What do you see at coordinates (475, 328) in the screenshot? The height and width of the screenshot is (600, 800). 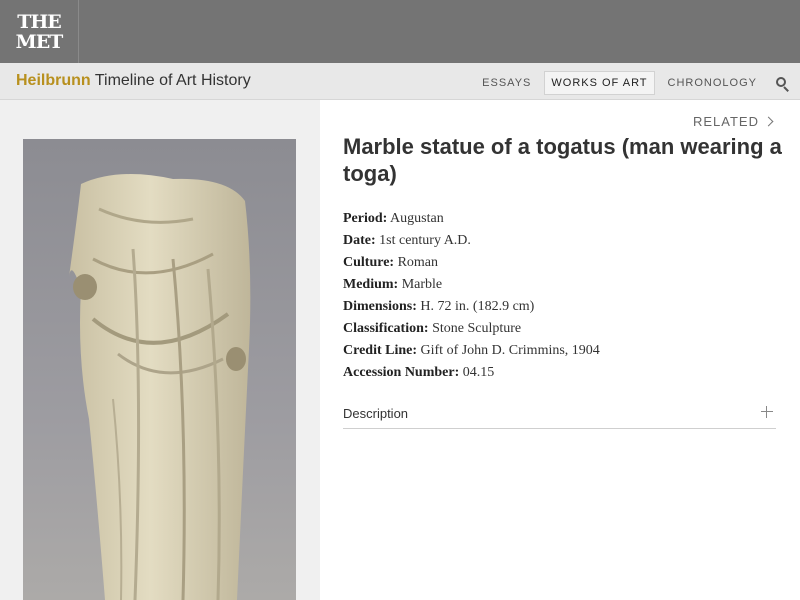 I see `meta-value: Stone Sculpture` at bounding box center [475, 328].